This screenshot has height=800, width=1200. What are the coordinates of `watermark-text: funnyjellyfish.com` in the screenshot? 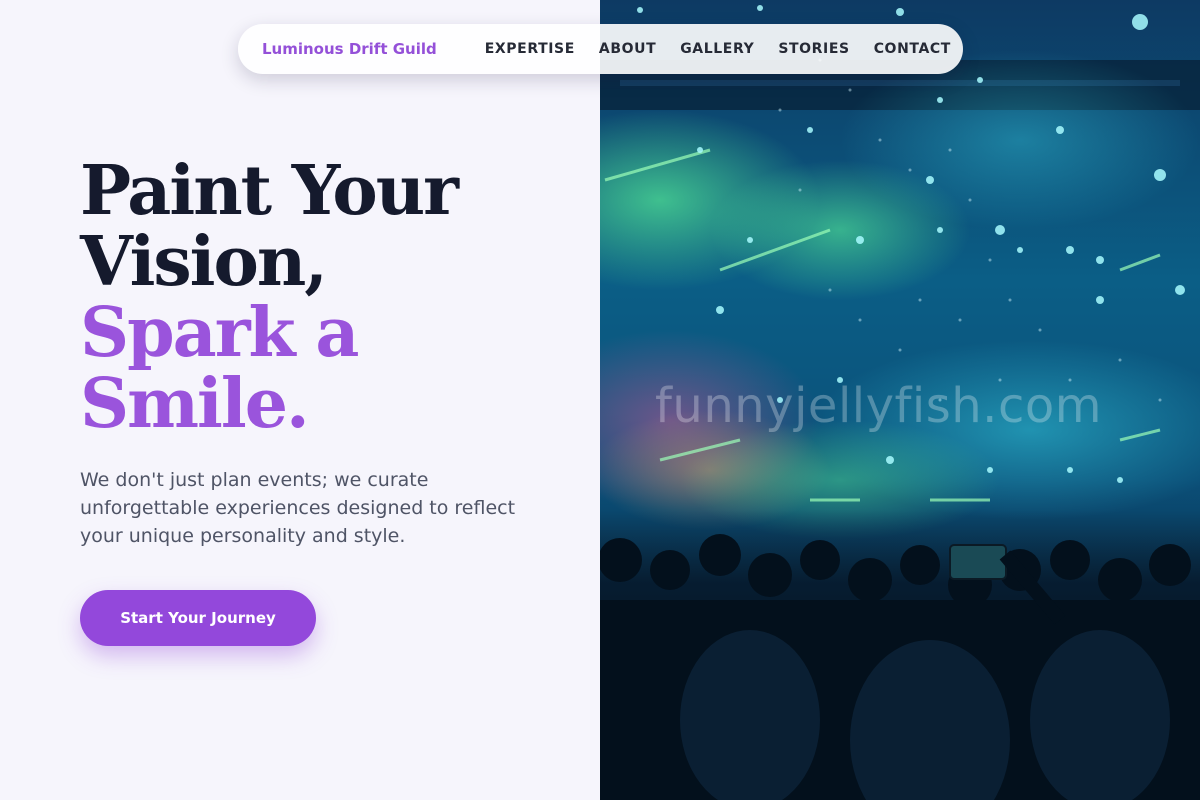 It's located at (878, 406).